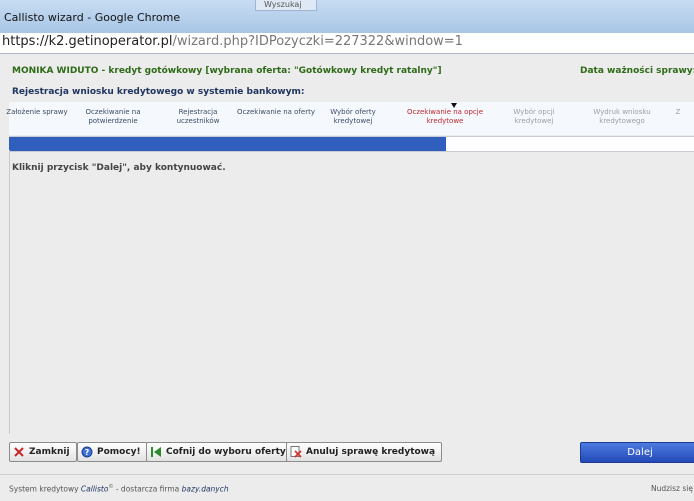 This screenshot has width=694, height=501. What do you see at coordinates (49, 452) in the screenshot?
I see `close-button-label: Zamknij` at bounding box center [49, 452].